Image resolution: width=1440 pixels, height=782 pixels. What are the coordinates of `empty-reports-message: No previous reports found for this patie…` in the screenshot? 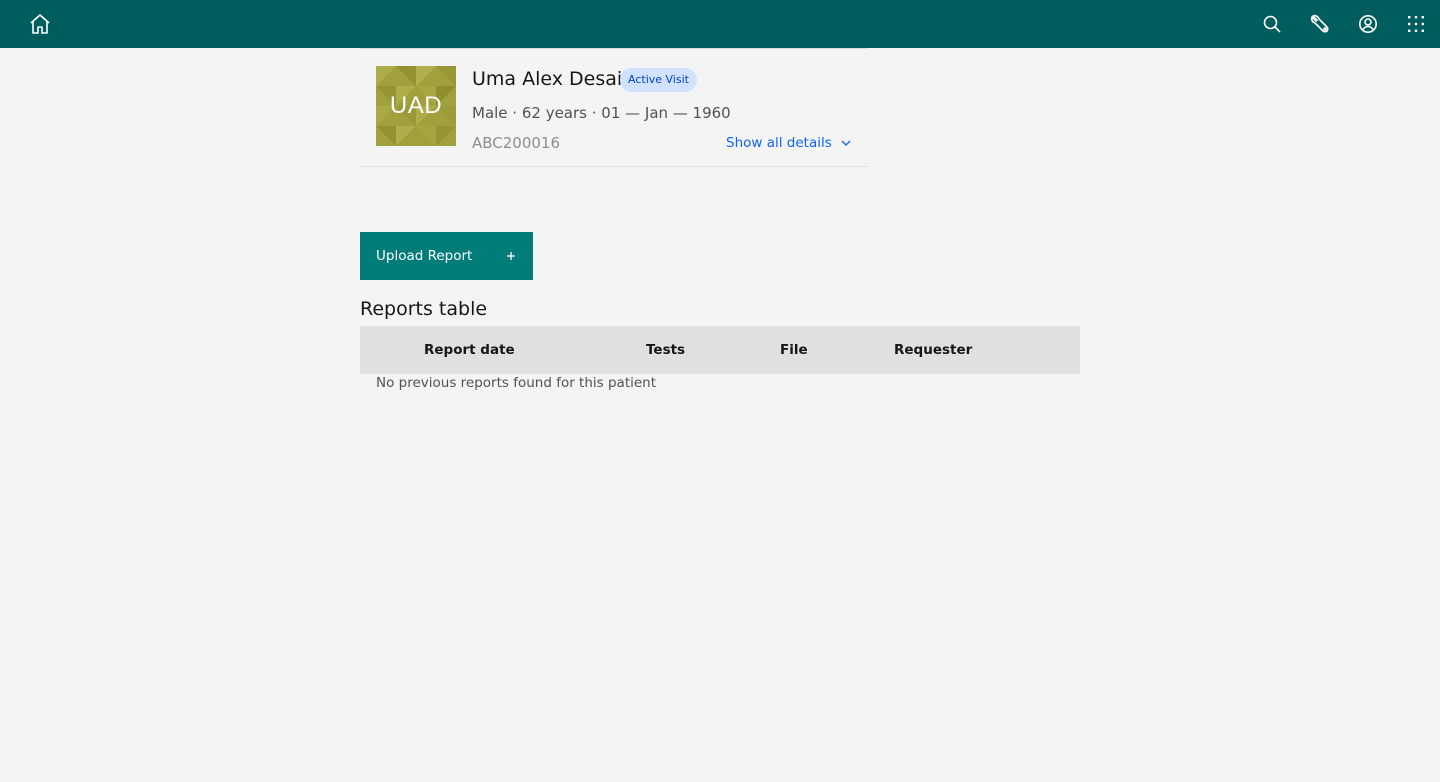 It's located at (516, 383).